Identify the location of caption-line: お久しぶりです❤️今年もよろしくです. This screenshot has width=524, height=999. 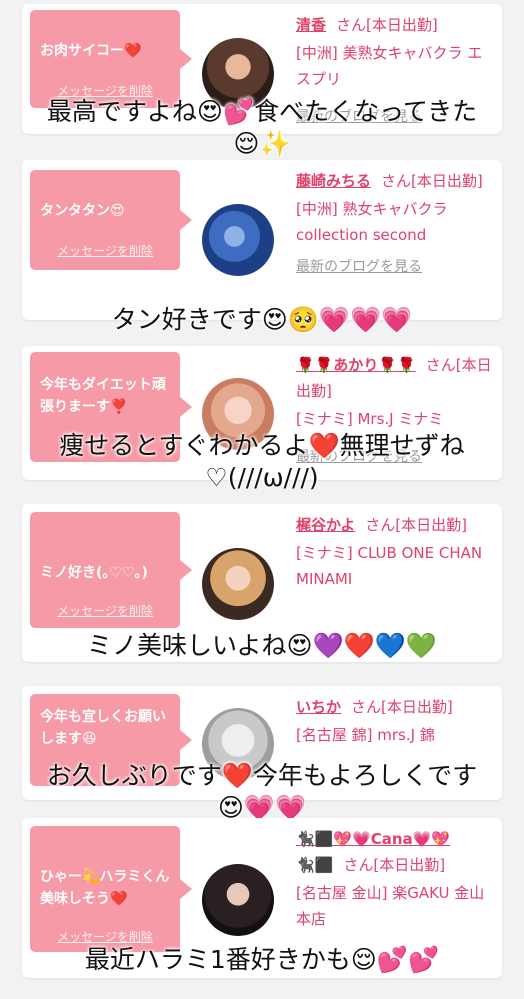
(262, 775).